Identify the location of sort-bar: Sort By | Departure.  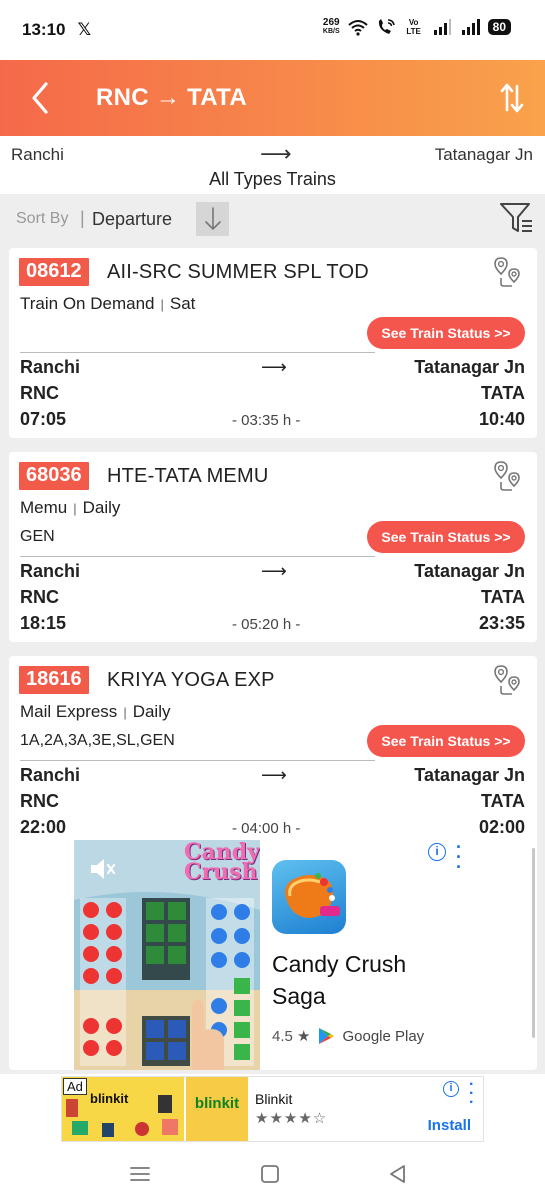
(272, 219).